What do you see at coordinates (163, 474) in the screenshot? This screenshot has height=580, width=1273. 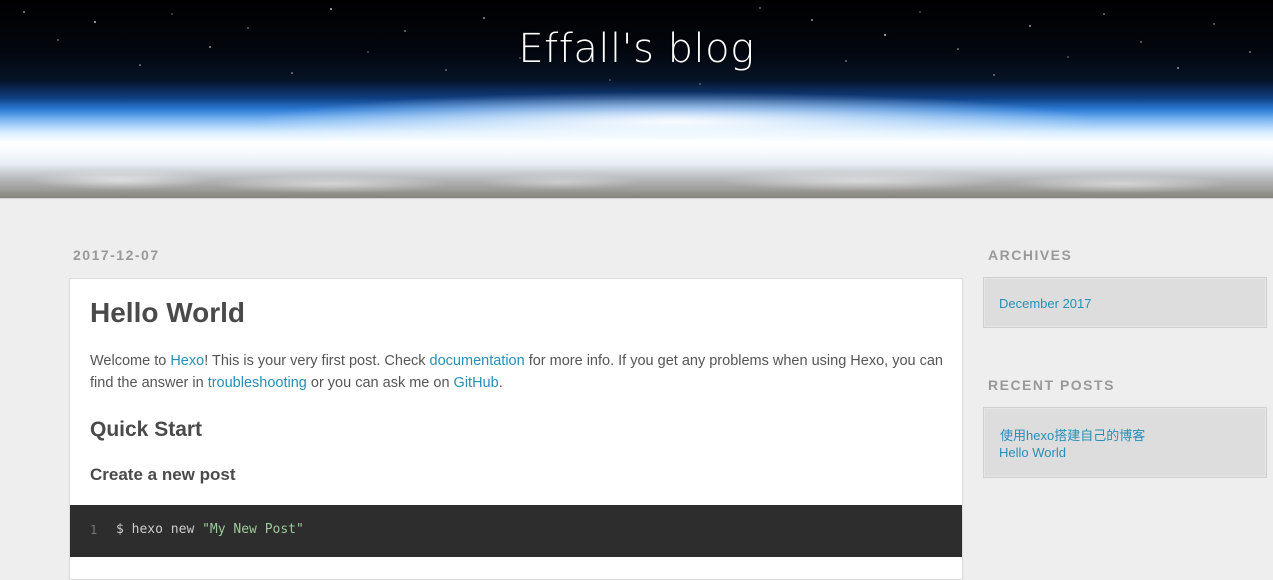 I see `create-post-heading: Create a new post` at bounding box center [163, 474].